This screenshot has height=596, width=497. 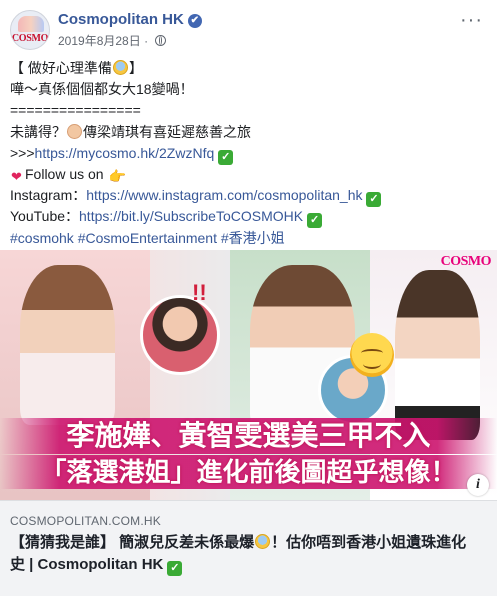 What do you see at coordinates (248, 436) in the screenshot?
I see `image-headline-1: 李施嬅、黃智雯選美三甲不入` at bounding box center [248, 436].